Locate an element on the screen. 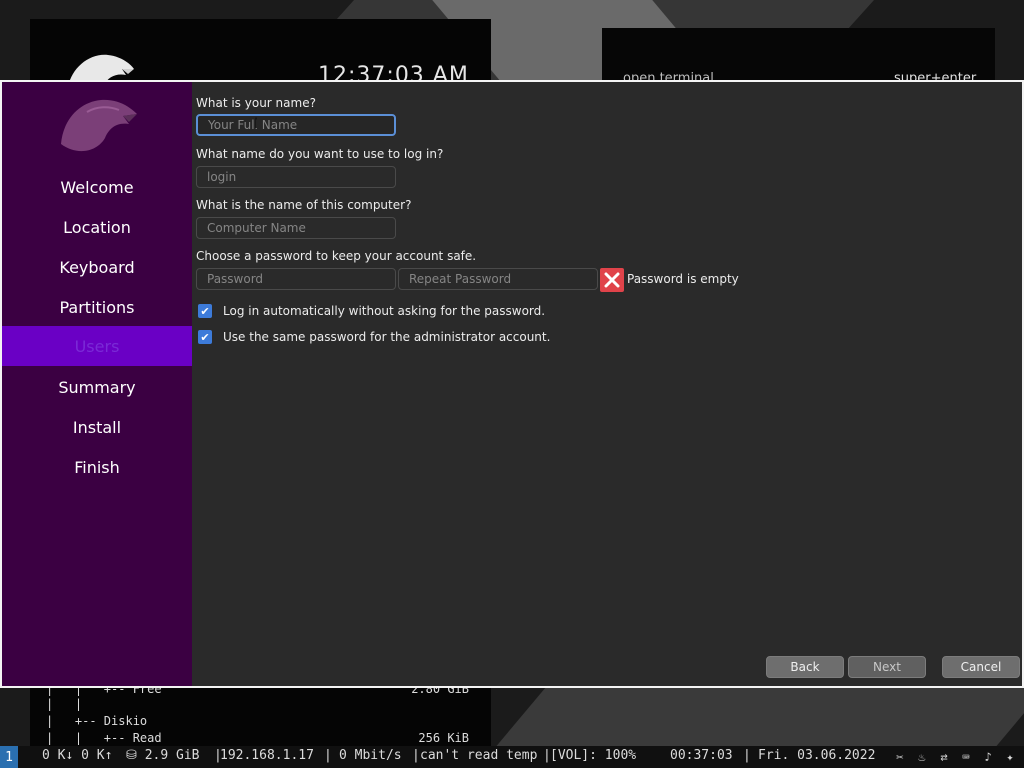  cancel-button: Cancel is located at coordinates (981, 667).